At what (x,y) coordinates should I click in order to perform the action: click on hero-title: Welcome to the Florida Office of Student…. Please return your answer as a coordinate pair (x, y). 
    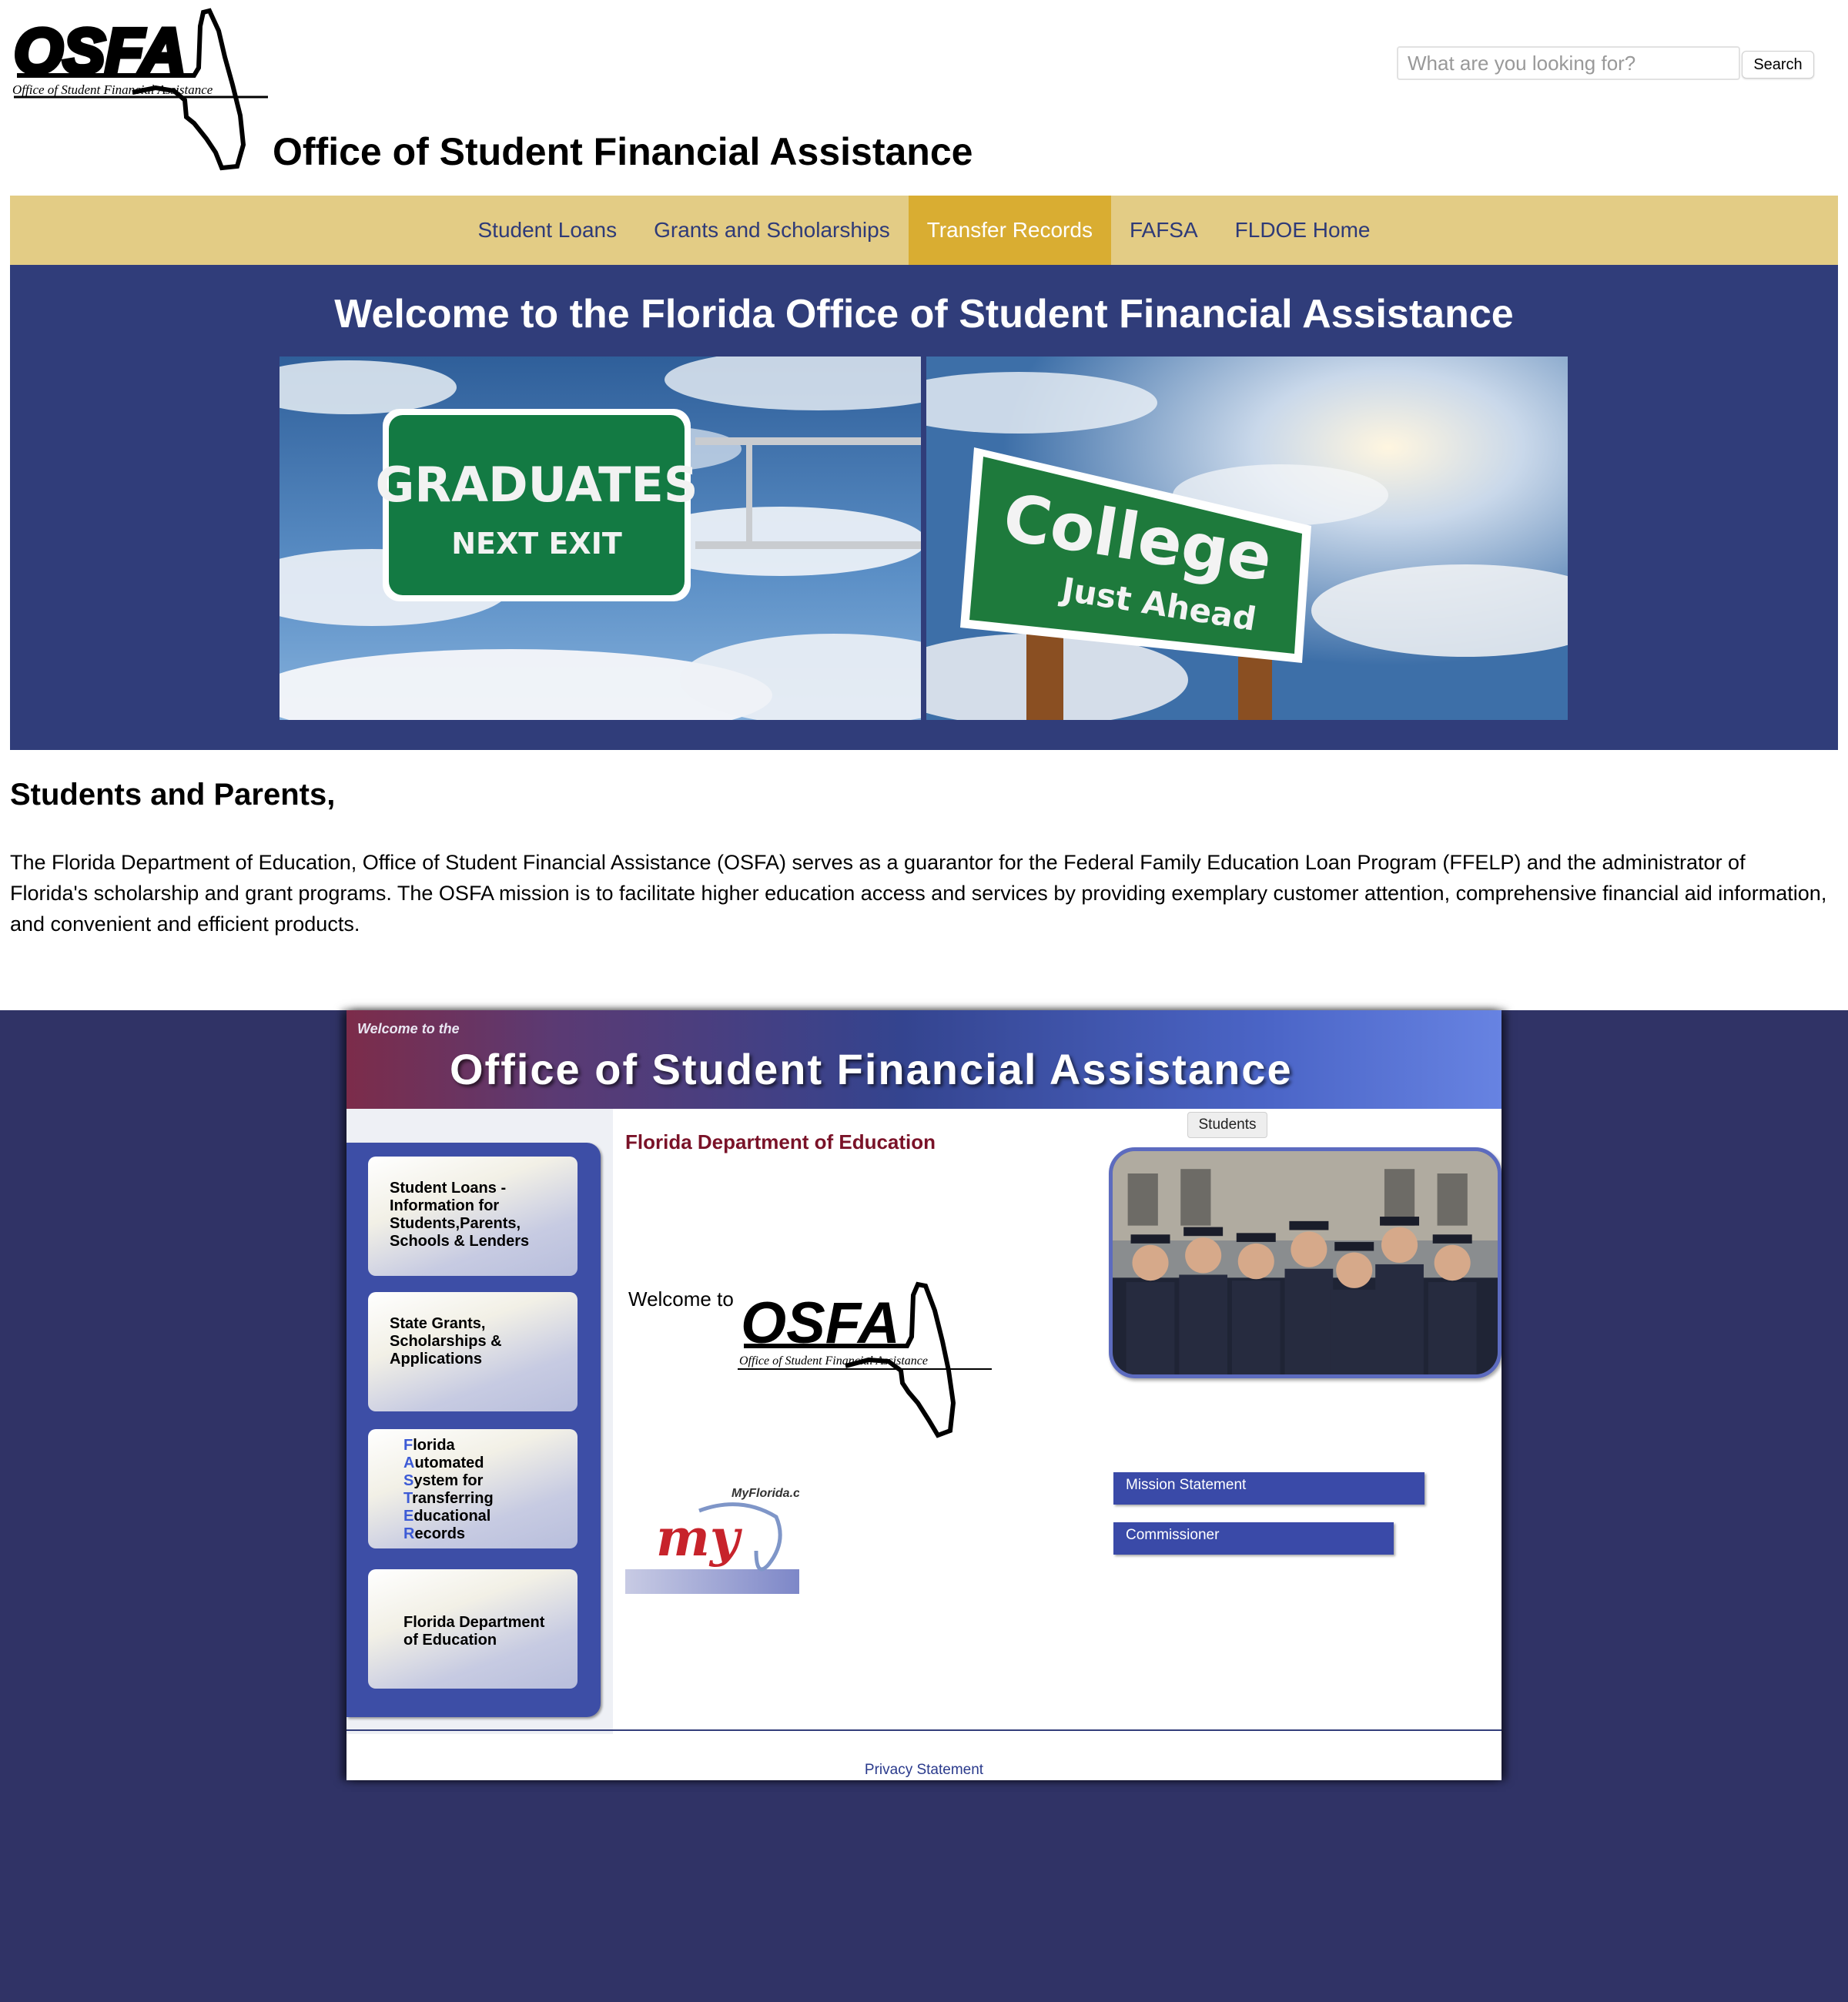
    Looking at the image, I should click on (924, 314).